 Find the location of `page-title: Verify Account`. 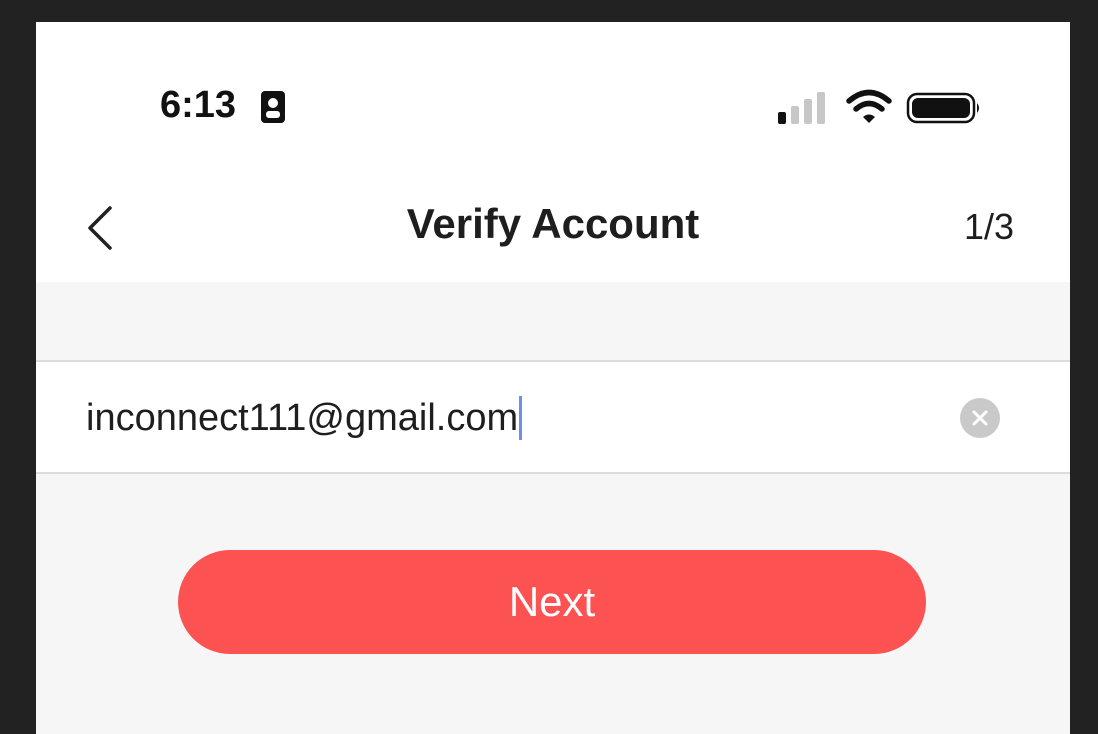

page-title: Verify Account is located at coordinates (553, 223).